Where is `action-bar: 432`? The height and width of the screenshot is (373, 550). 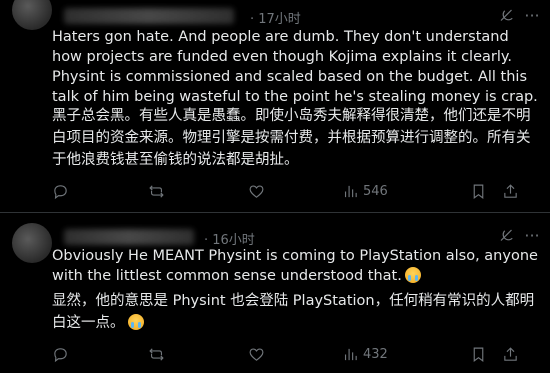 action-bar: 432 is located at coordinates (297, 356).